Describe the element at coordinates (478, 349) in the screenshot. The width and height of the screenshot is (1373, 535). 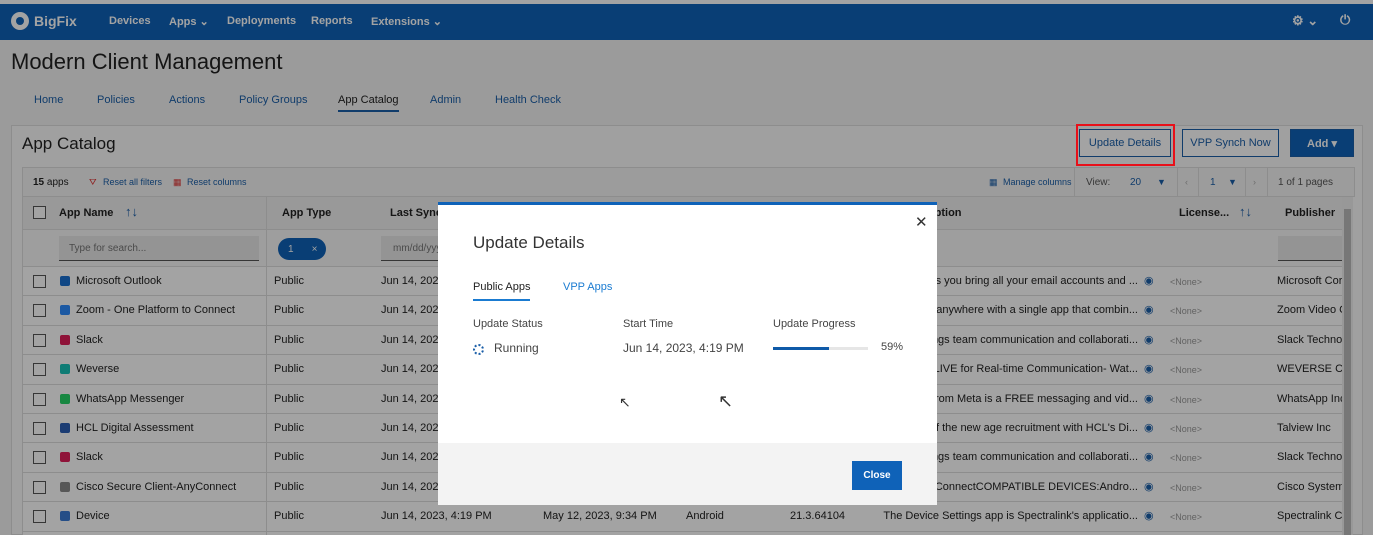
I see `spinner-icon` at that location.